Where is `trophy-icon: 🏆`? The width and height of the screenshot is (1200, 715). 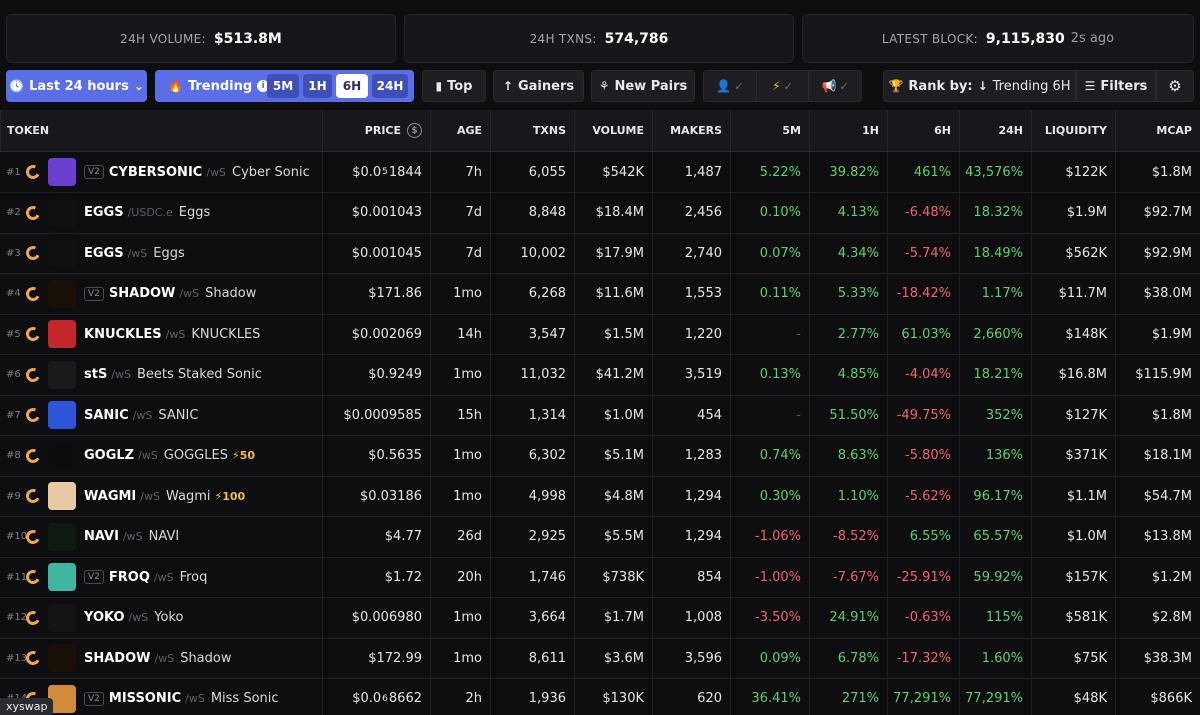 trophy-icon: 🏆 is located at coordinates (896, 86).